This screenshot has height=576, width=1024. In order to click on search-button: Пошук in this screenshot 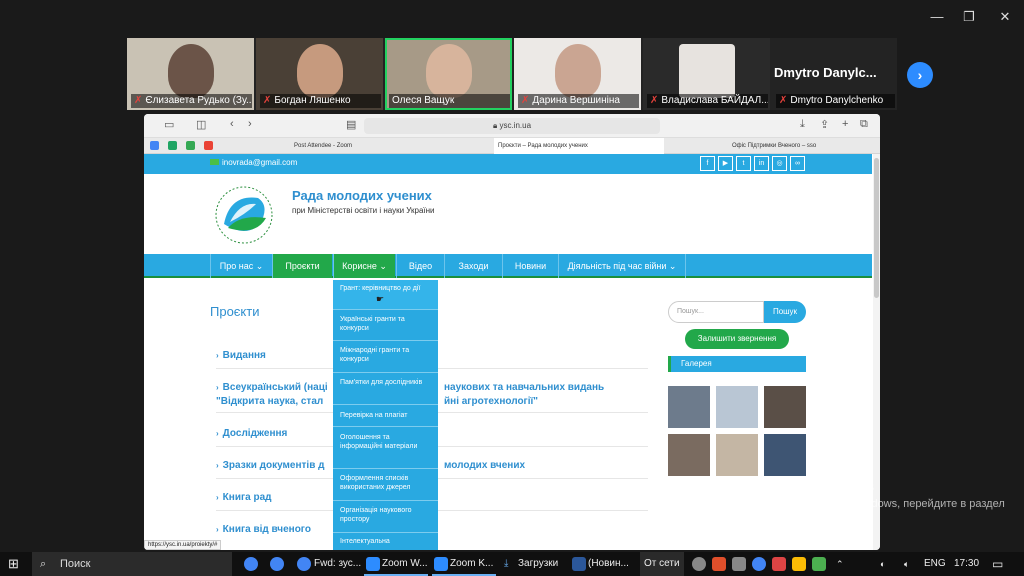, I will do `click(785, 312)`.